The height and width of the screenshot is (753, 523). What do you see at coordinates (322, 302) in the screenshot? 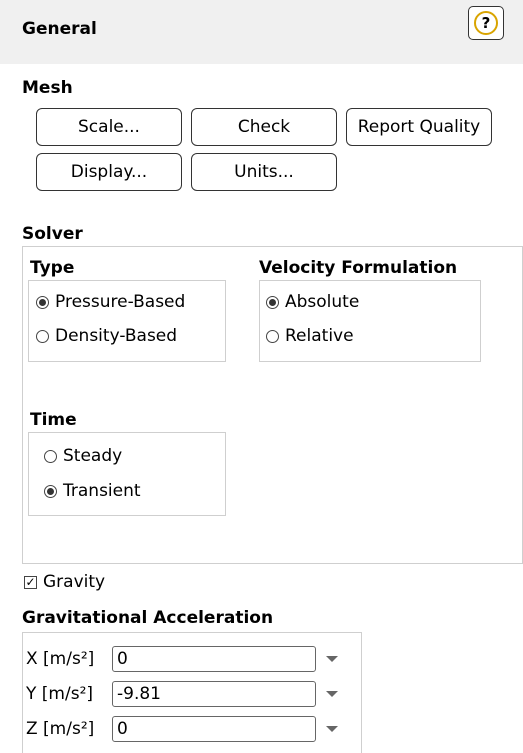
I see `radio-label: Absolute` at bounding box center [322, 302].